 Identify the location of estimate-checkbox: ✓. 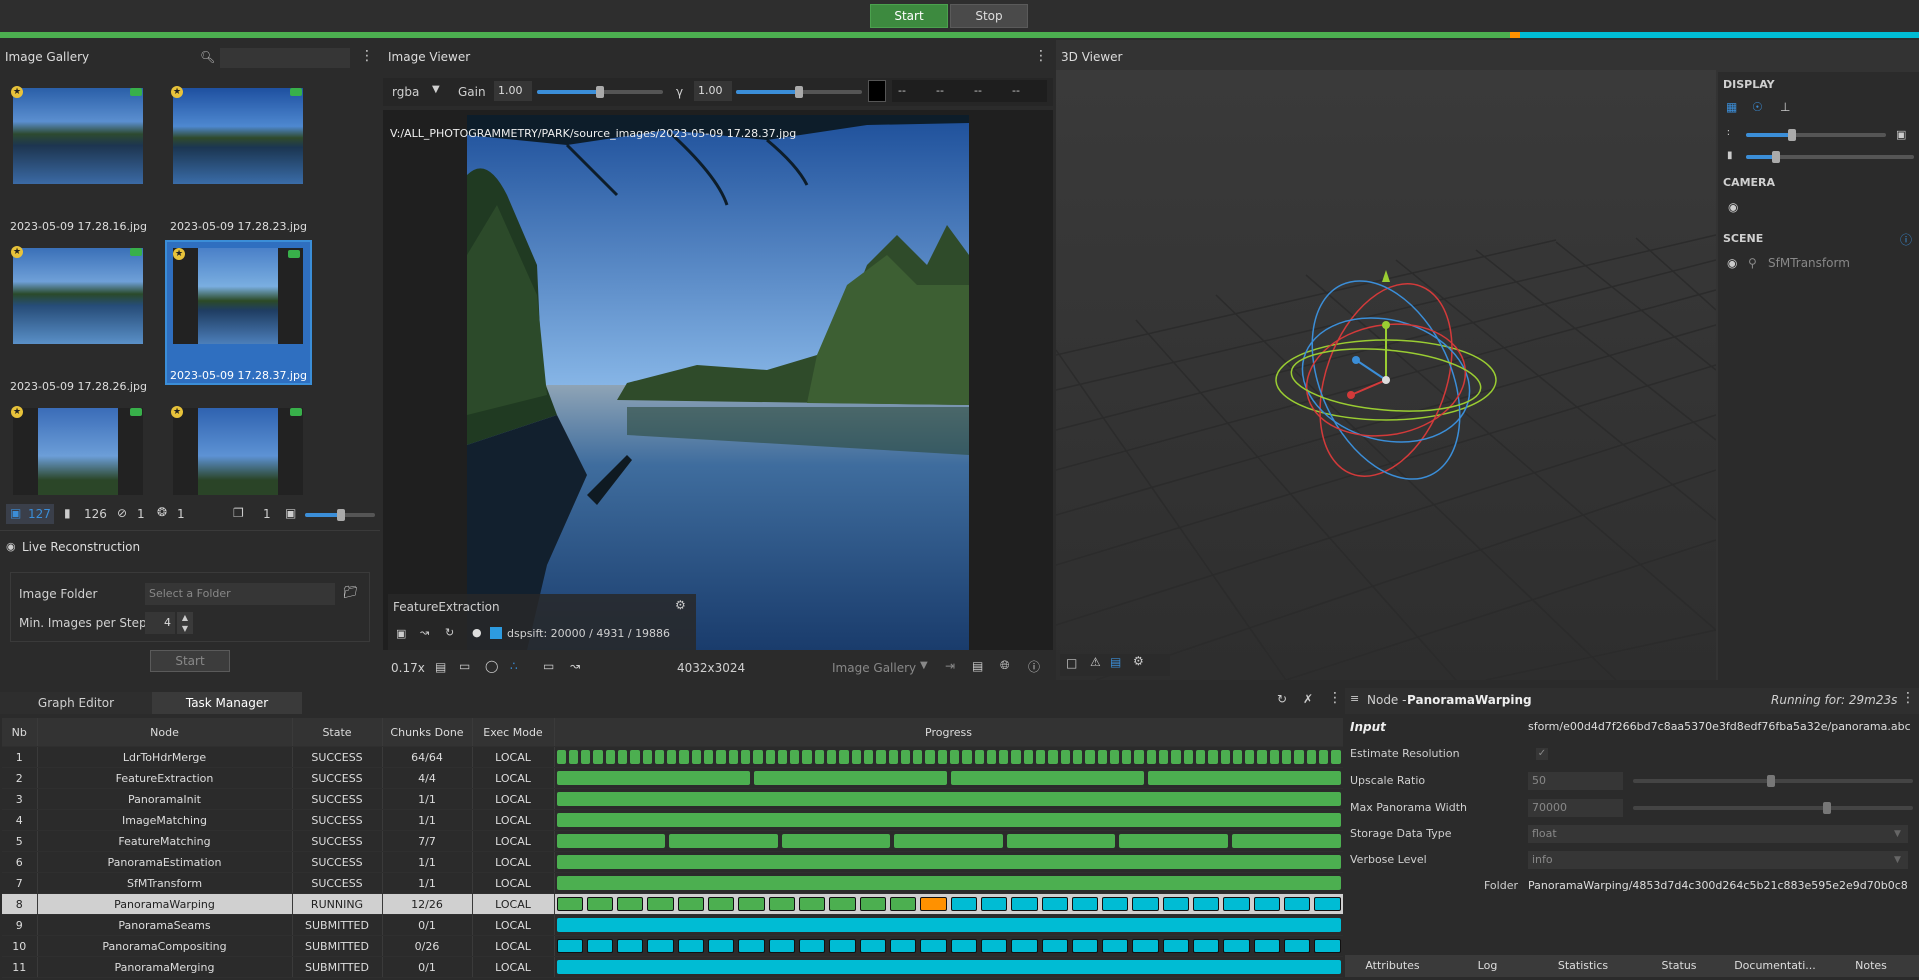
(1542, 754).